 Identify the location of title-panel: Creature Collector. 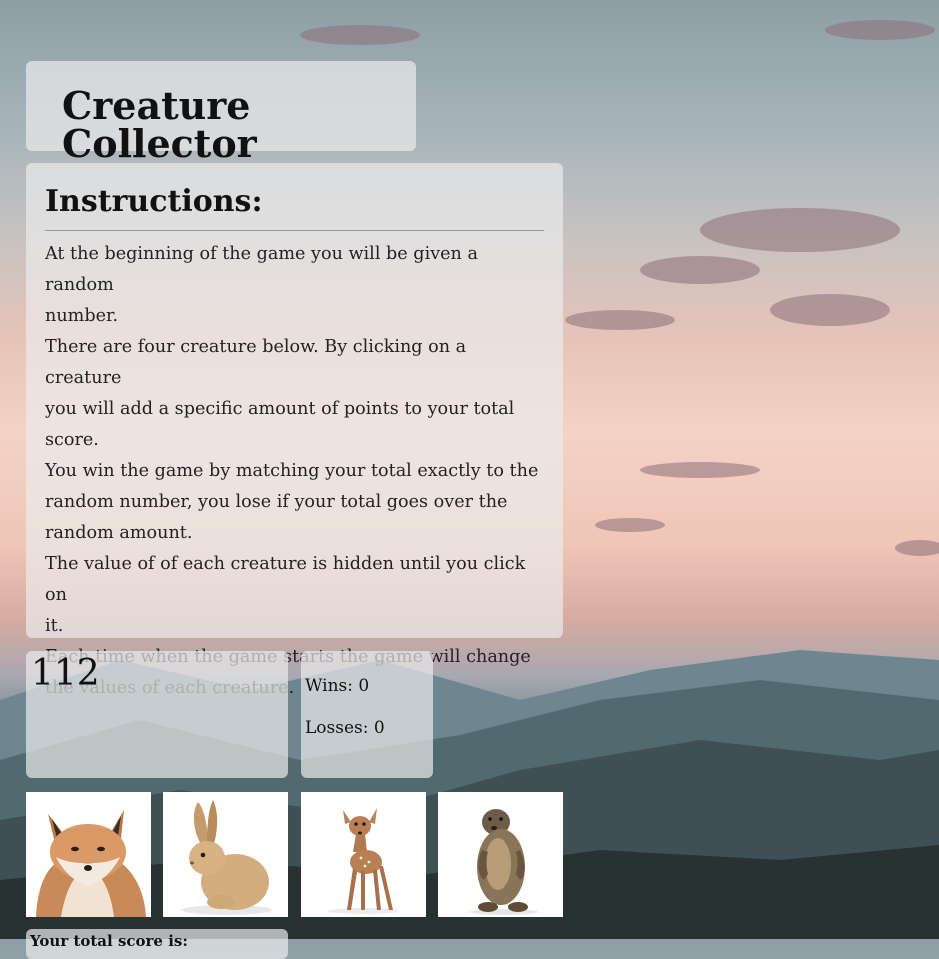
(221, 112).